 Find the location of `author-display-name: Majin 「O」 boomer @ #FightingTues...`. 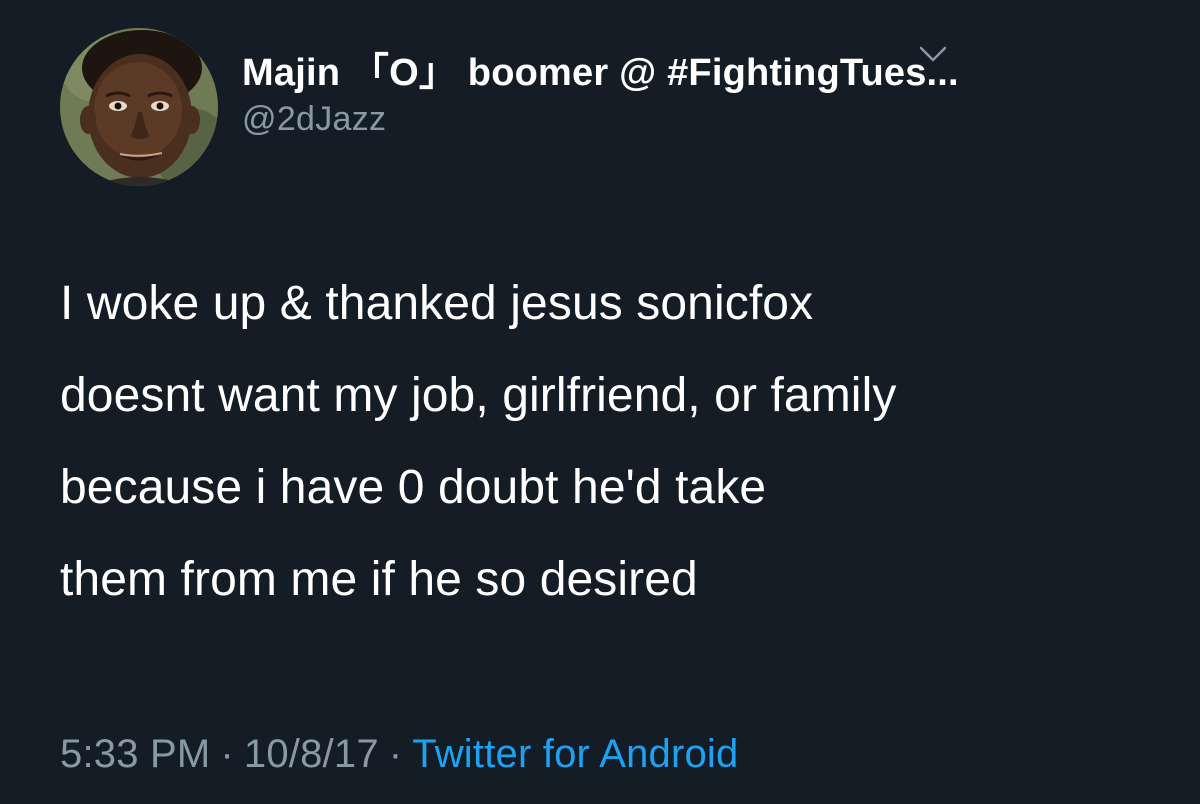

author-display-name: Majin 「O」 boomer @ #FightingTues... is located at coordinates (600, 73).